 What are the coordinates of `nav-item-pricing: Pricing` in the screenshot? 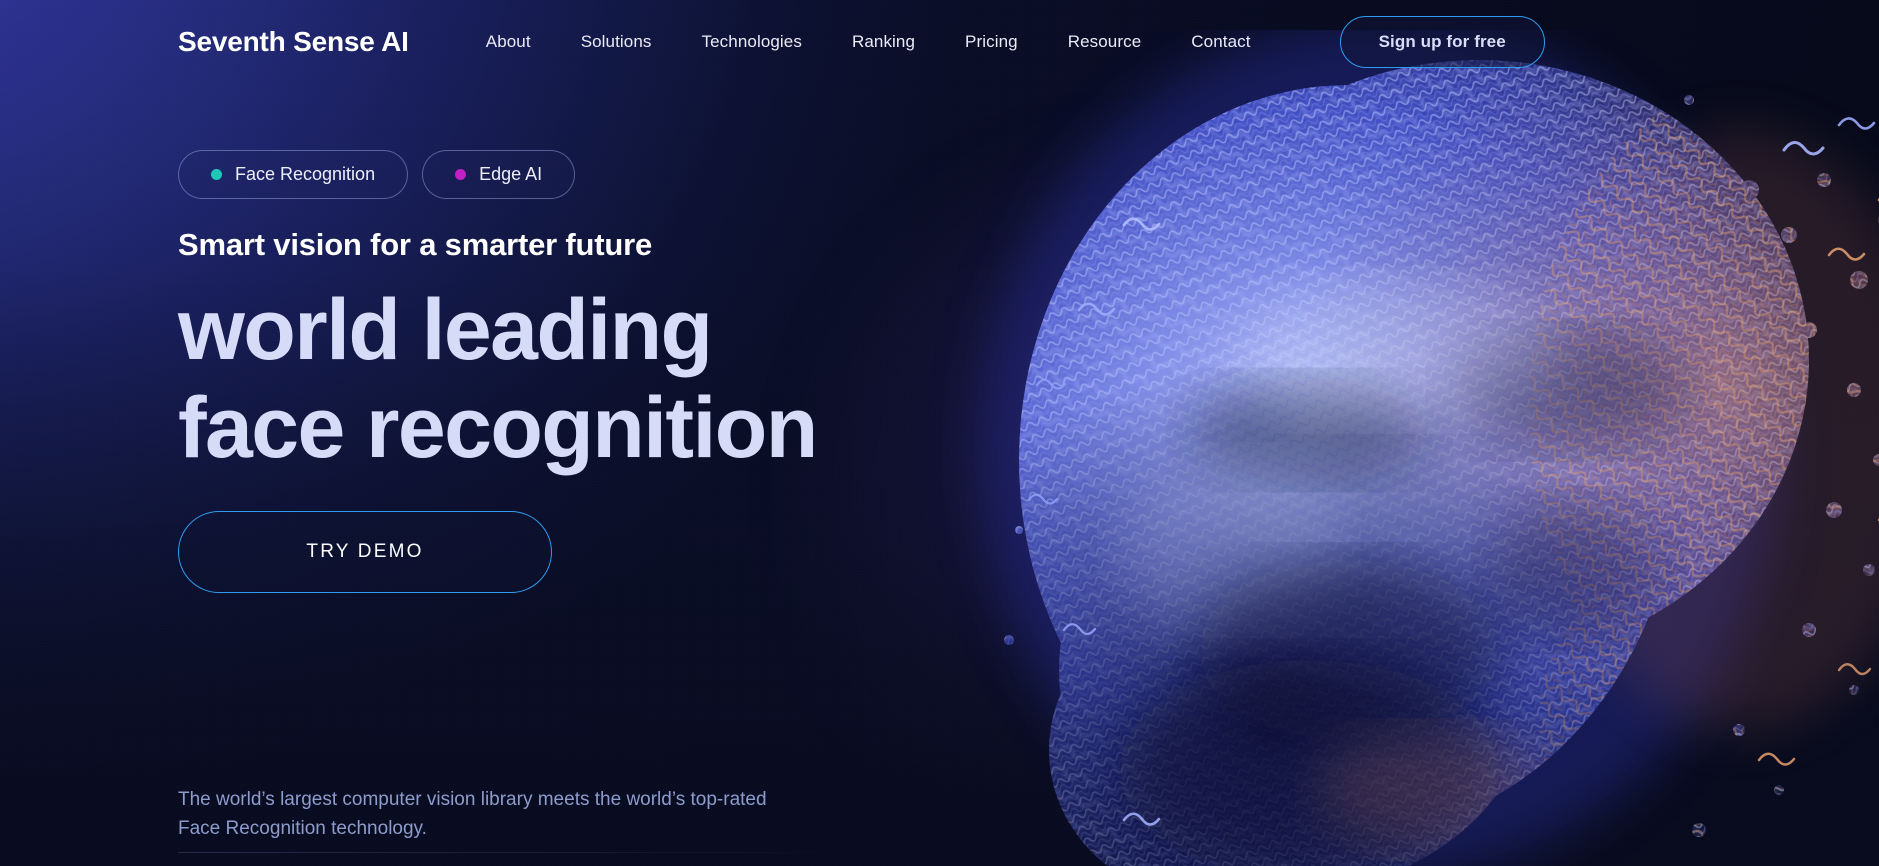 It's located at (991, 42).